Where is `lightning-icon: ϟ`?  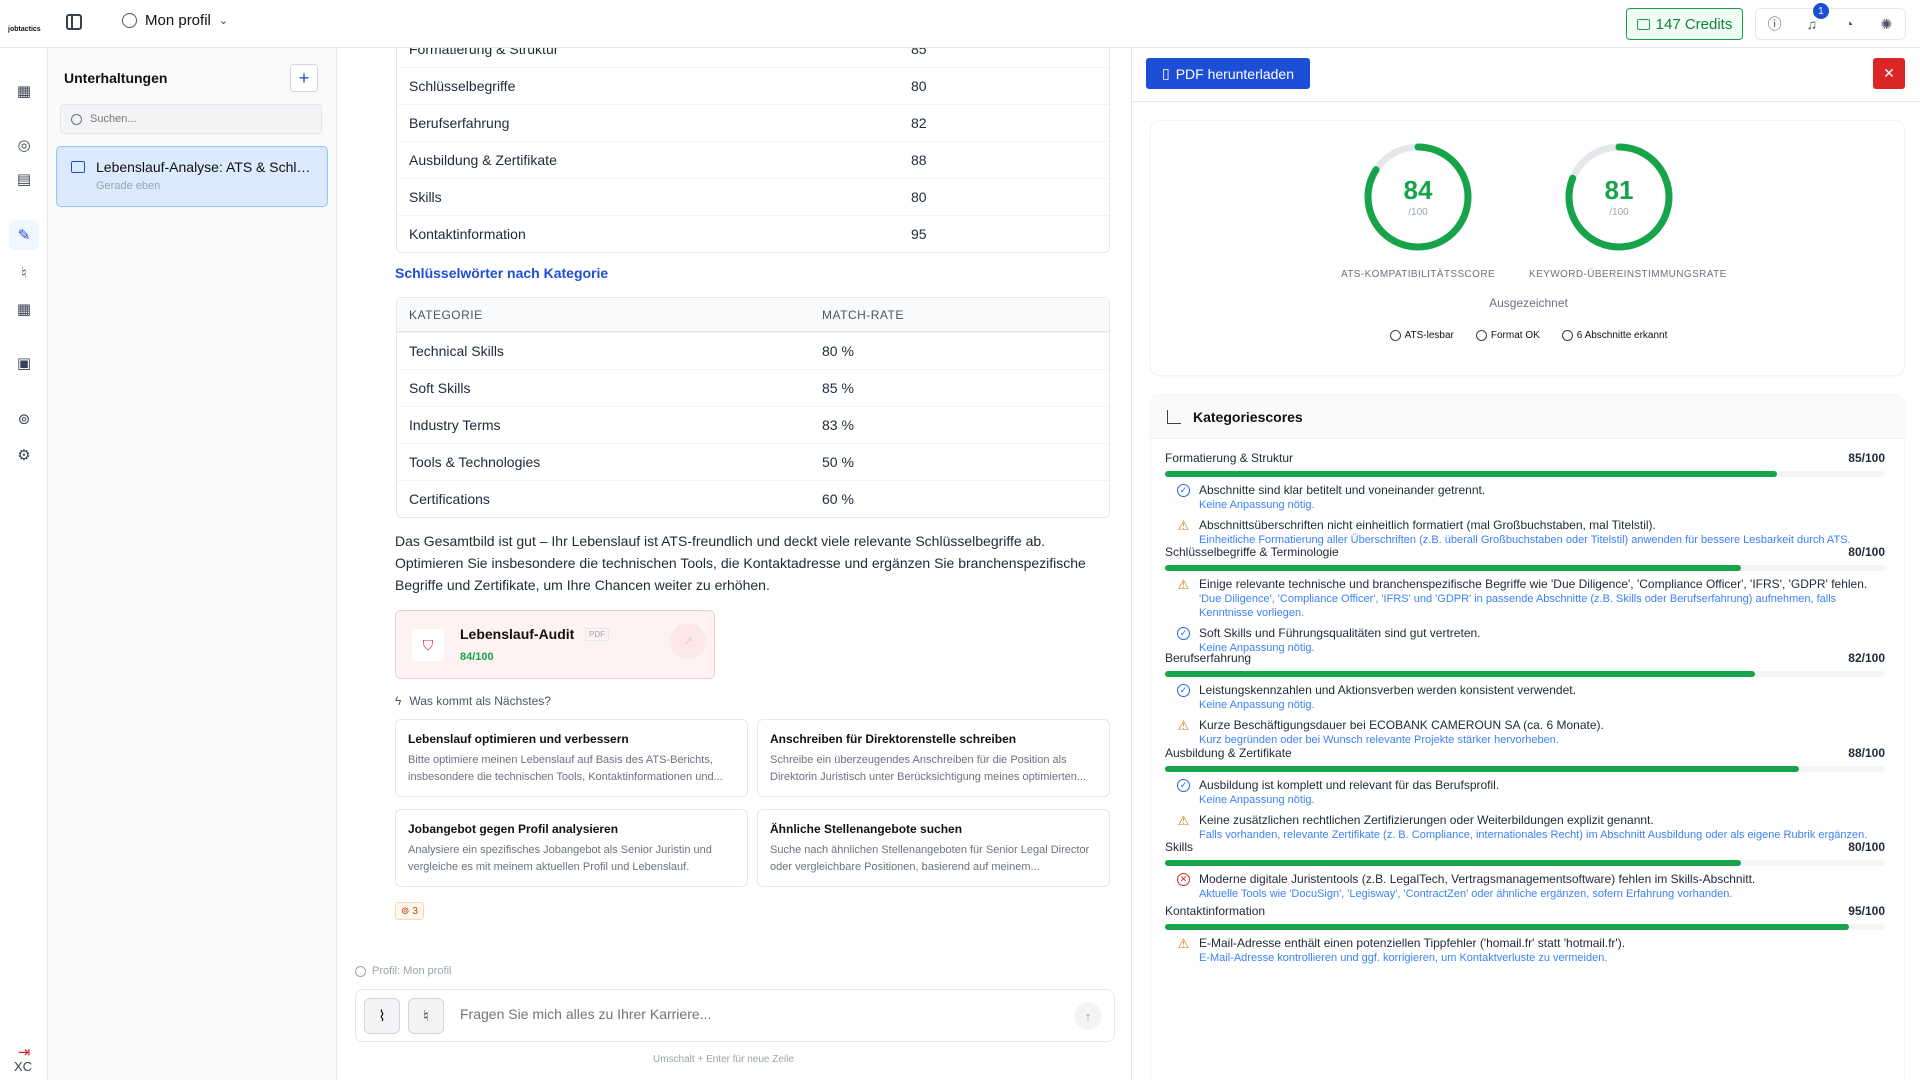 lightning-icon: ϟ is located at coordinates (398, 701).